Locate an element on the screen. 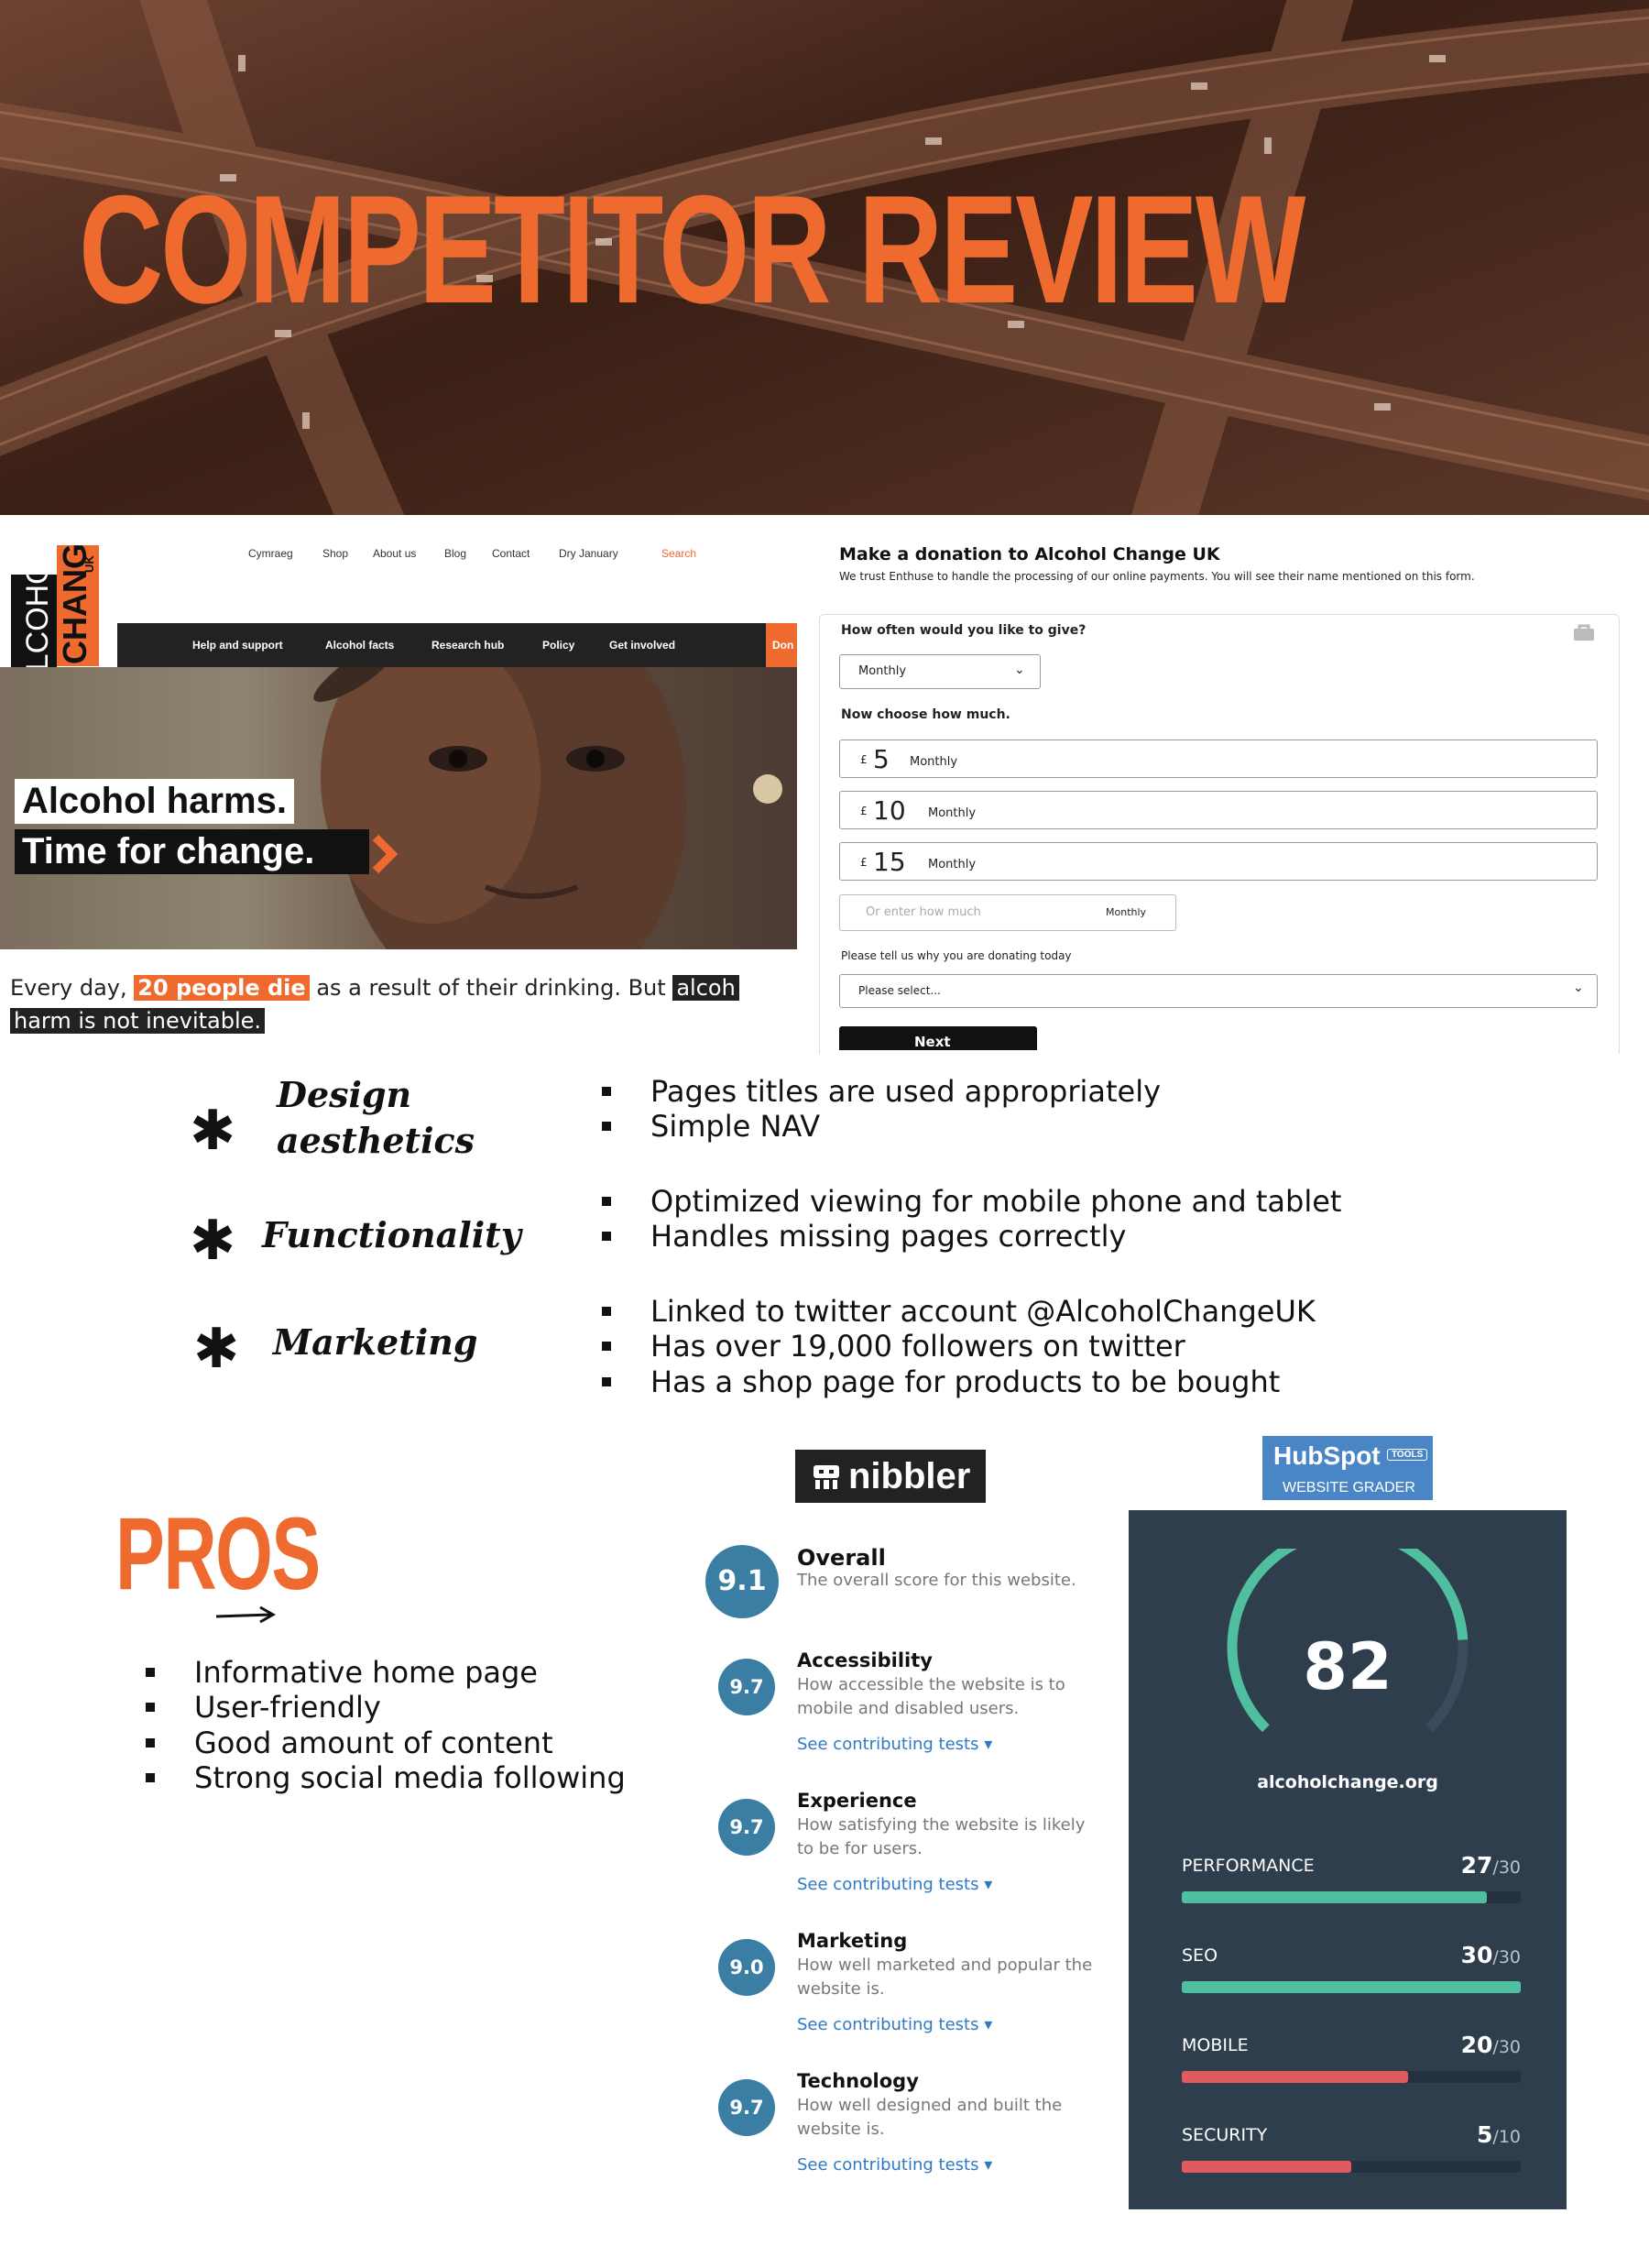 The height and width of the screenshot is (2268, 1649). experience-desc-line1: How satisfying the website is likely is located at coordinates (941, 1825).